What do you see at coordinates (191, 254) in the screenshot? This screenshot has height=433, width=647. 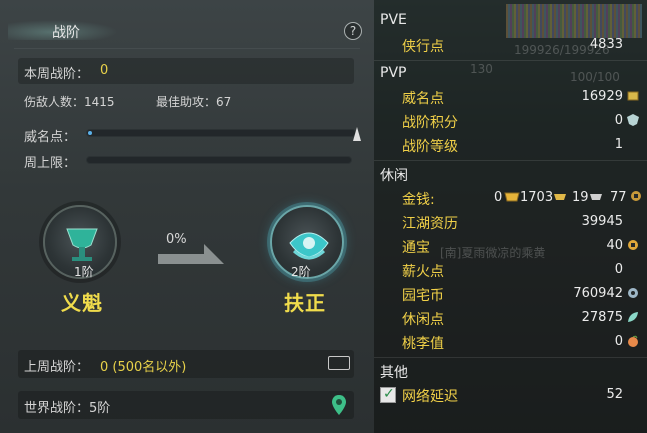 I see `arrow-right-icon` at bounding box center [191, 254].